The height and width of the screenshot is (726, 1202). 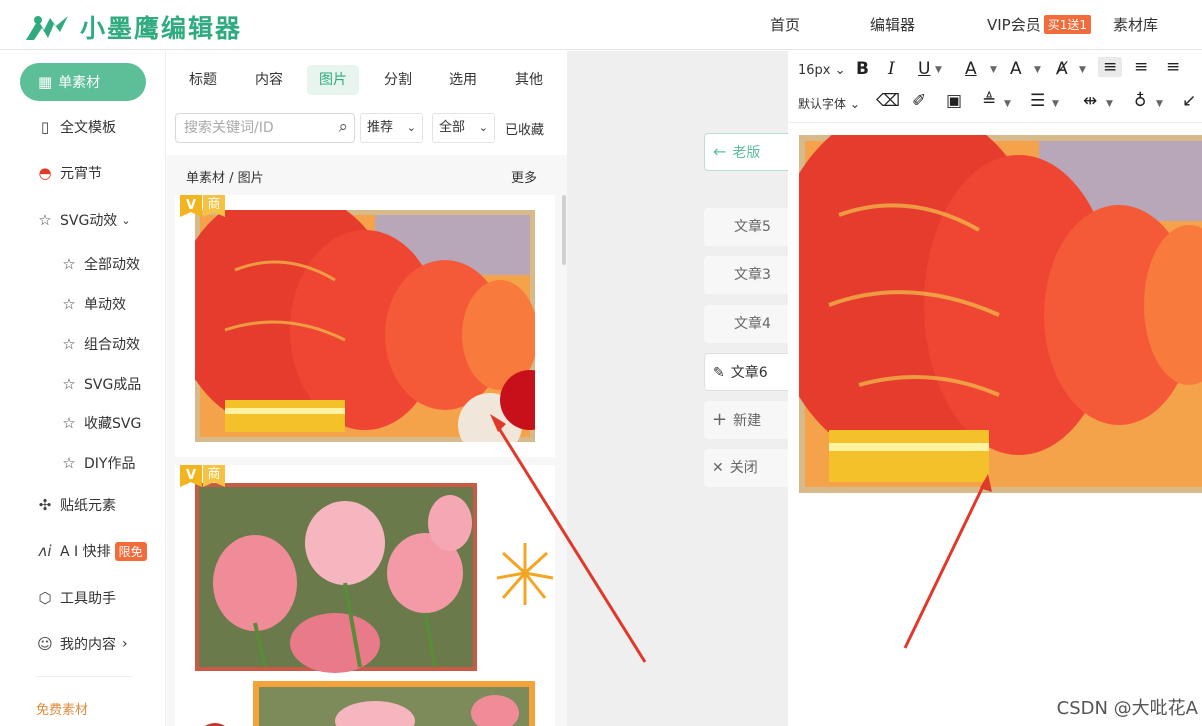 I want to click on format-brush-icon: ✐, so click(x=919, y=101).